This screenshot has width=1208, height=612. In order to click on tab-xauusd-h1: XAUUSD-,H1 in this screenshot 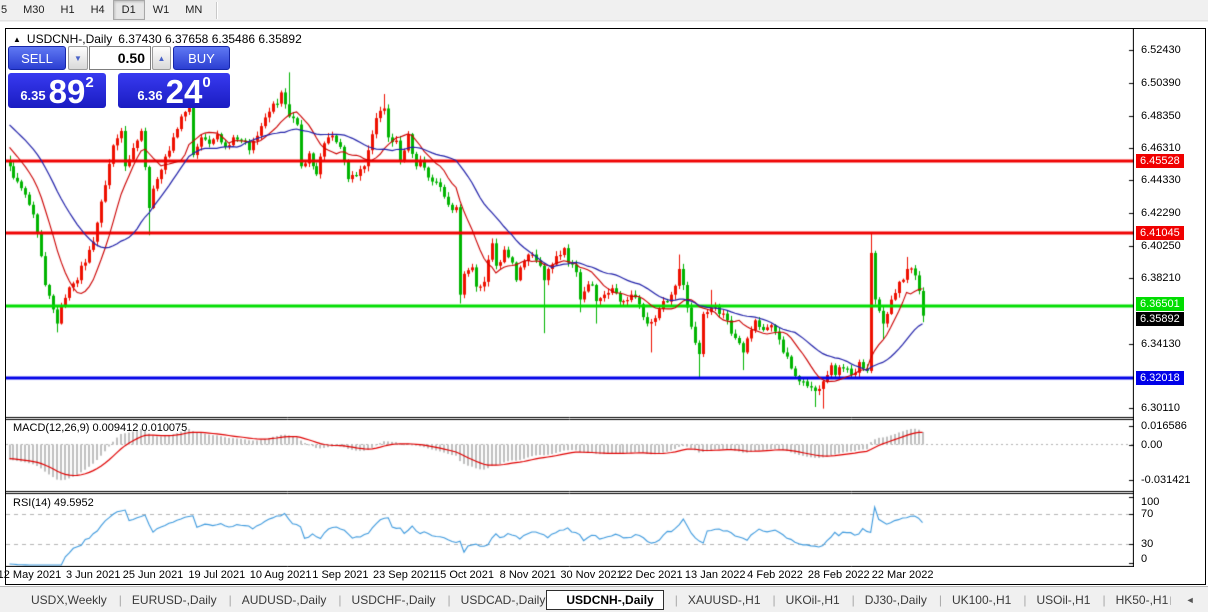, I will do `click(713, 600)`.